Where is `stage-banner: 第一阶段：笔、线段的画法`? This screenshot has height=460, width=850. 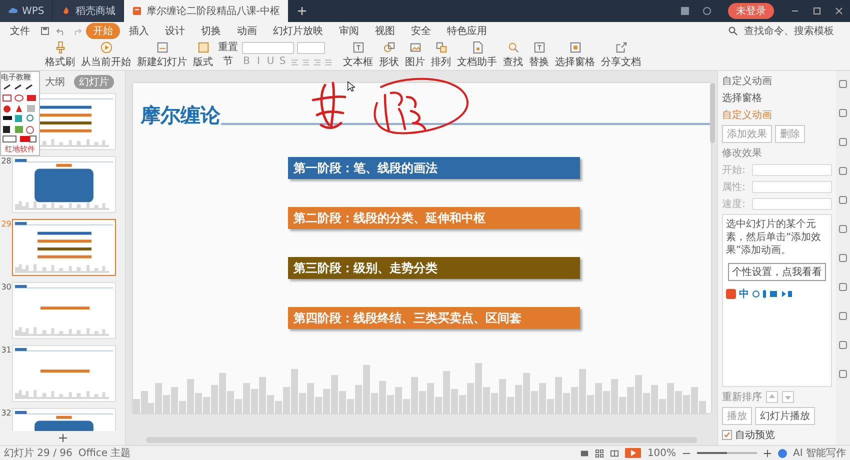
stage-banner: 第一阶段：笔、线段的画法 is located at coordinates (434, 168).